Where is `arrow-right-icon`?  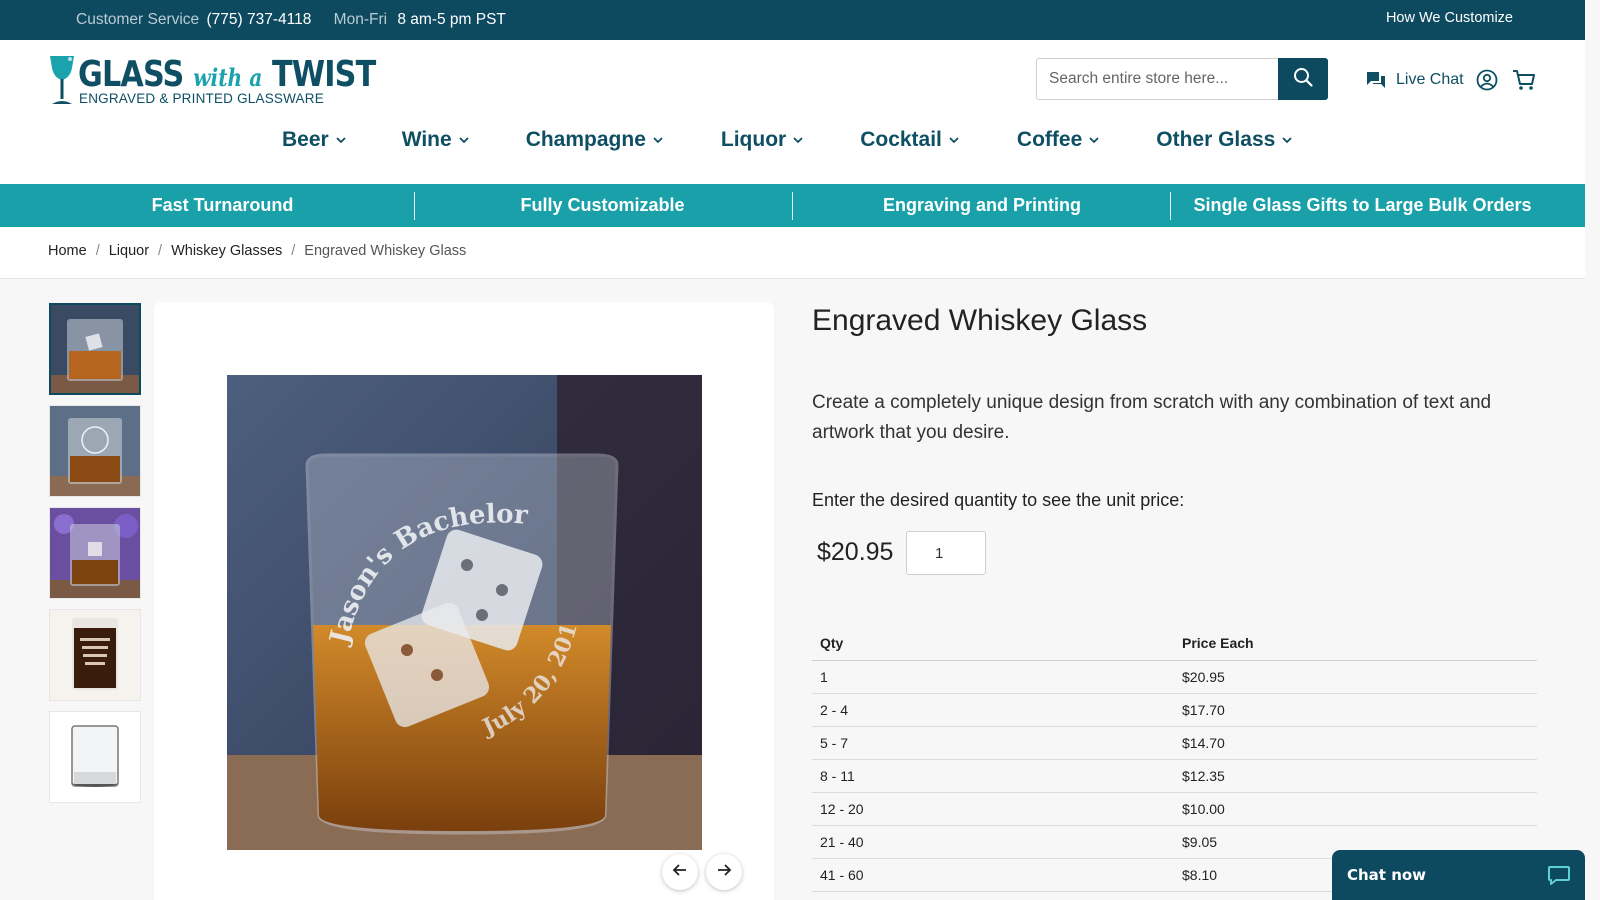 arrow-right-icon is located at coordinates (724, 872).